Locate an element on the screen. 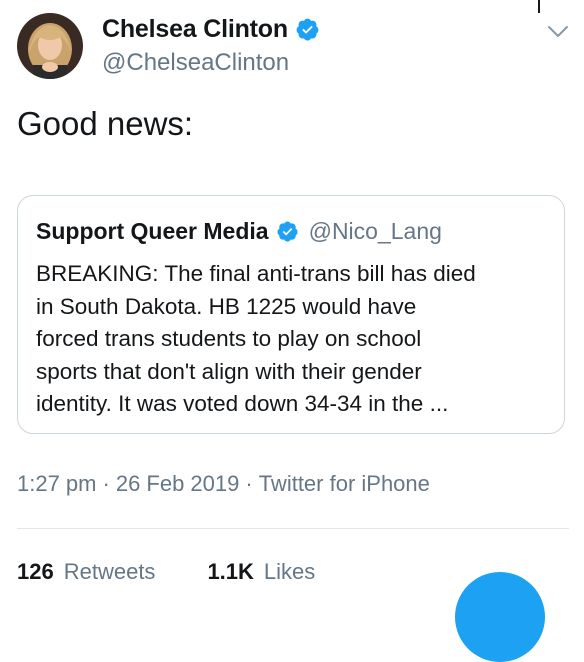  tweet-time: 1:27 pm is located at coordinates (57, 483).